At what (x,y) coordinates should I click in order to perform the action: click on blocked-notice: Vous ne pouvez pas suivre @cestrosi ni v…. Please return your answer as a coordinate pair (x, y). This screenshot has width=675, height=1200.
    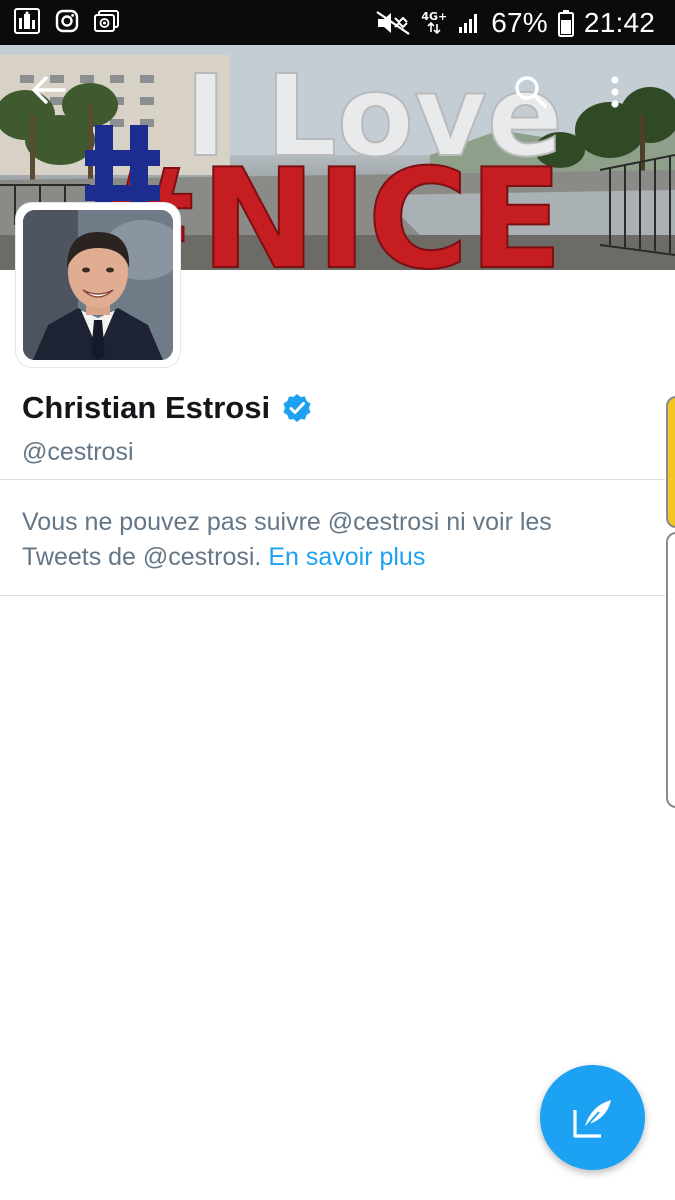
    Looking at the image, I should click on (317, 540).